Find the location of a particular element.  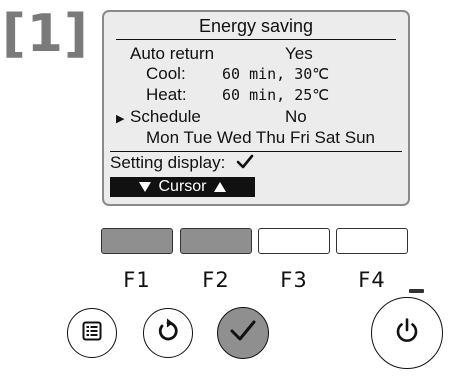

power-icon is located at coordinates (407, 333).